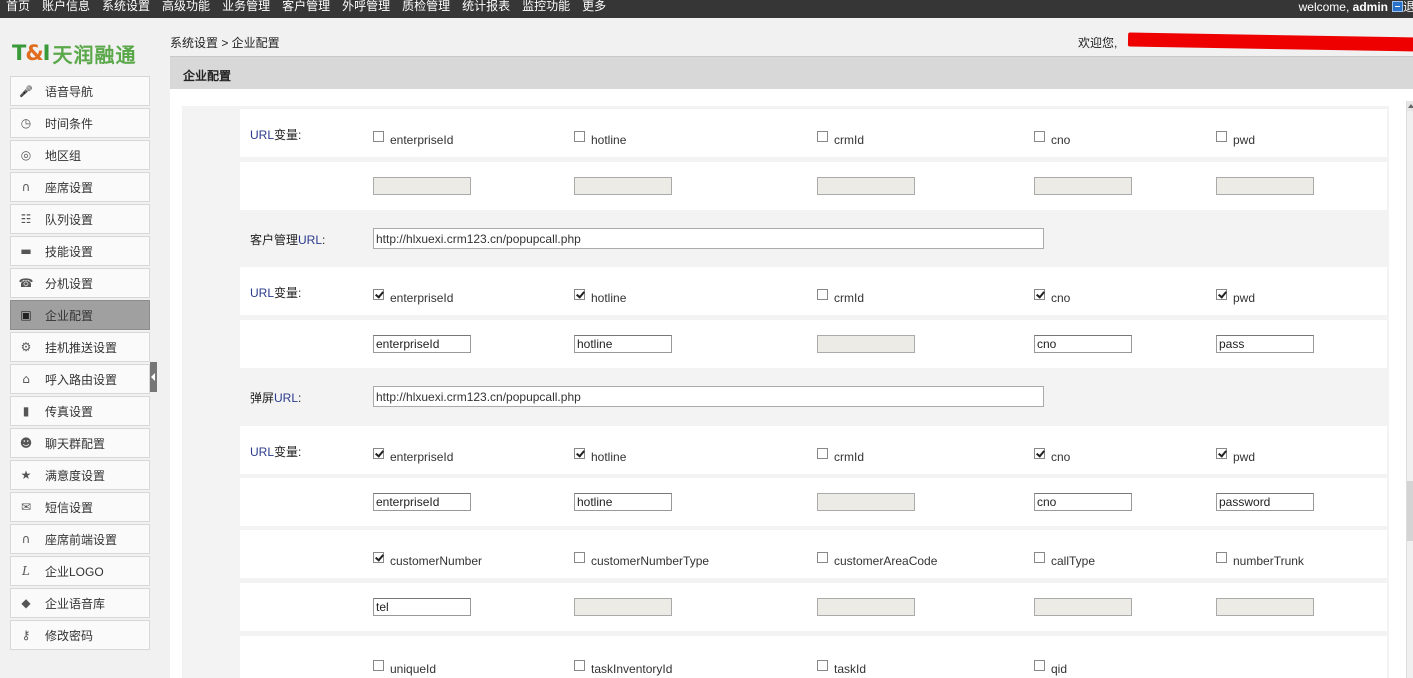  I want to click on sidebar-item: ◷ 时间条件, so click(80, 123).